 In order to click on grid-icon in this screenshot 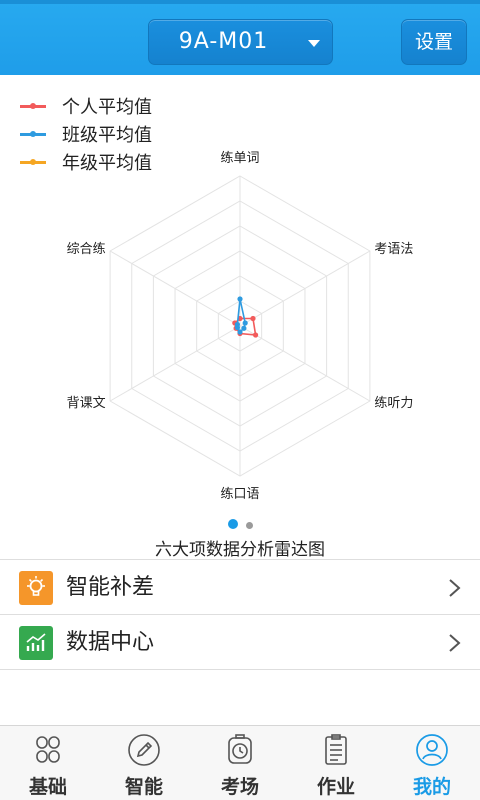, I will do `click(48, 750)`.